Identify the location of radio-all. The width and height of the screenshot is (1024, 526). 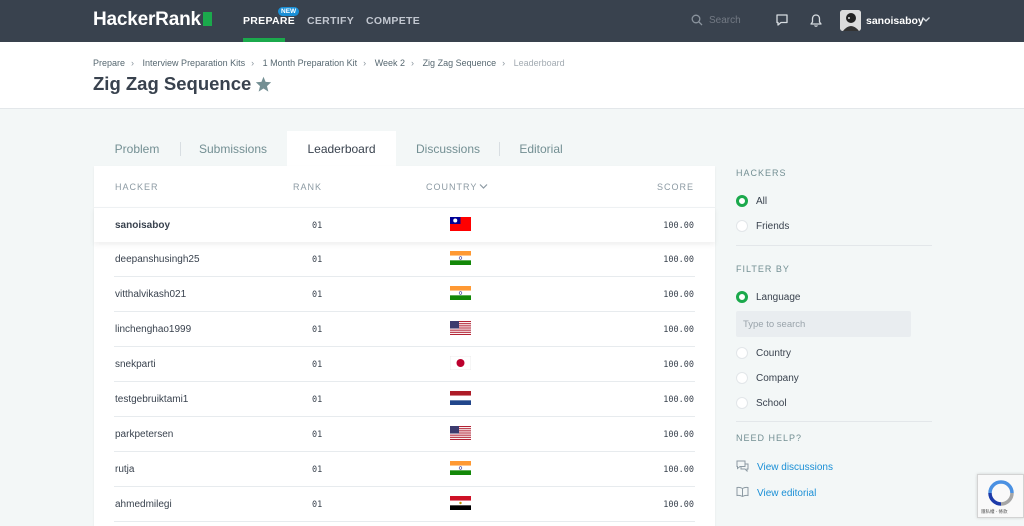
(742, 201).